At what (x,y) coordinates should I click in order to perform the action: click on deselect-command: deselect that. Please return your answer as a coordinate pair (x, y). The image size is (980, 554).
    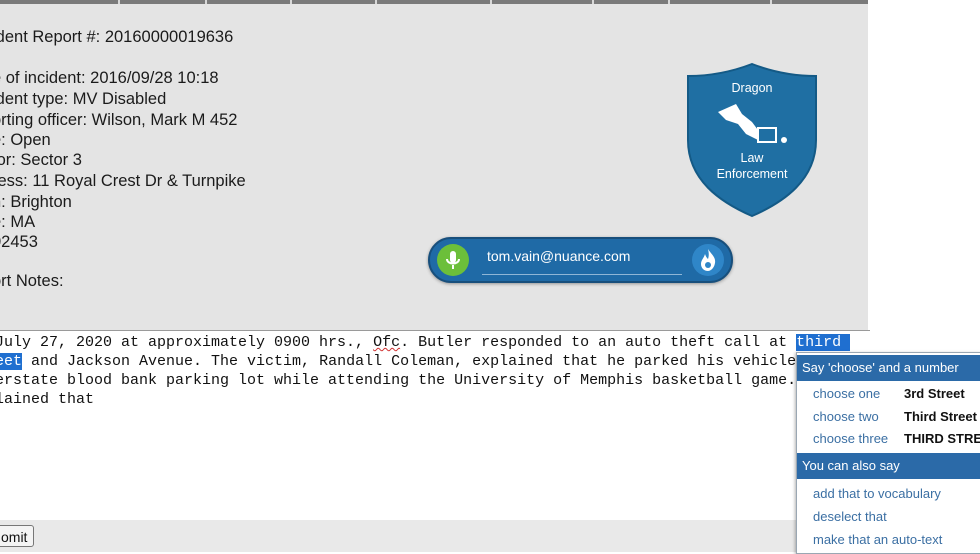
    Looking at the image, I should click on (850, 516).